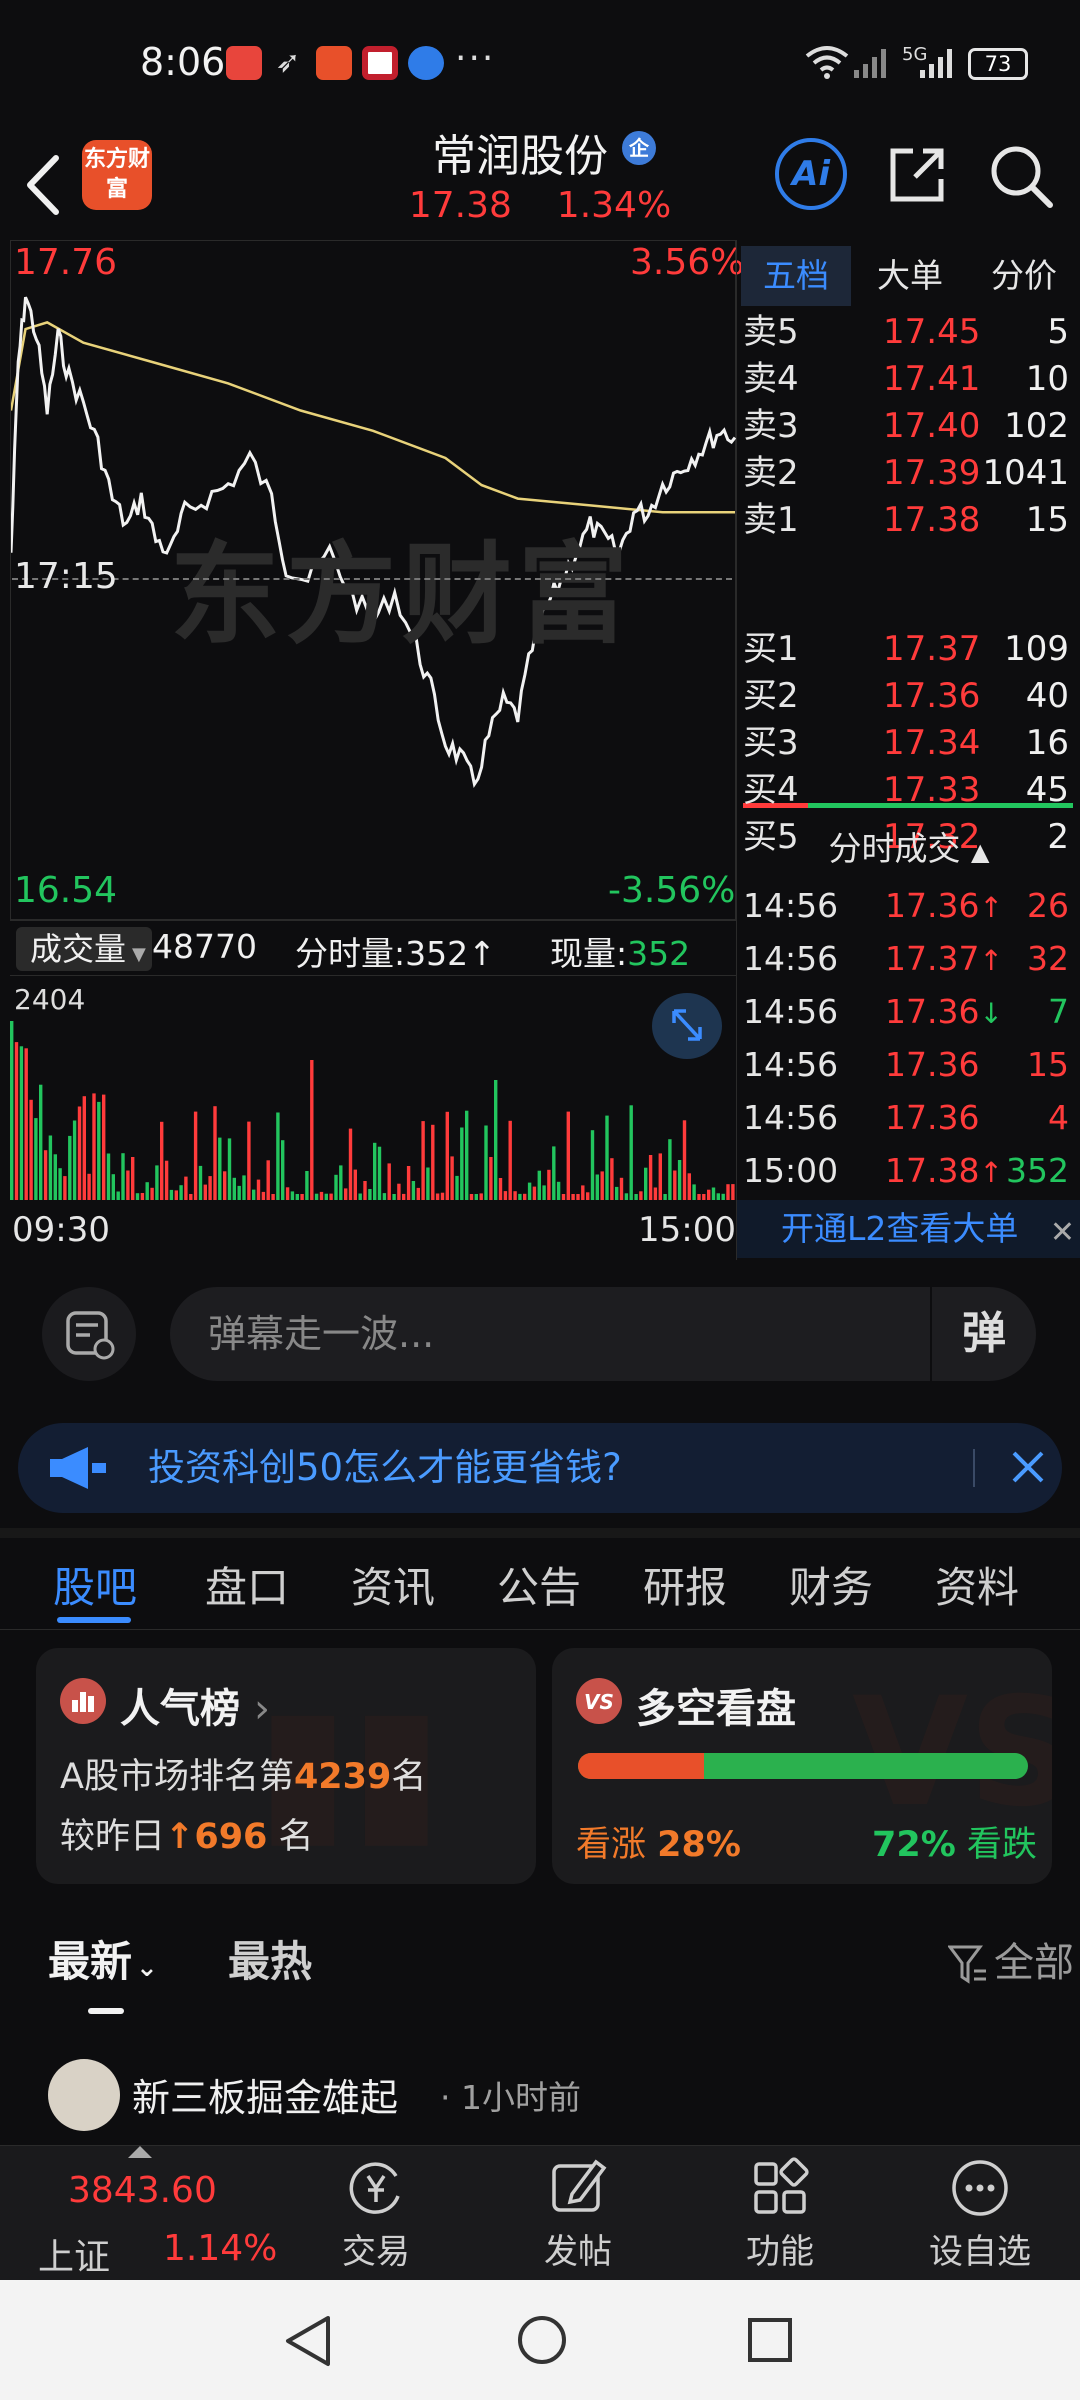 Image resolution: width=1080 pixels, height=2400 pixels. I want to click on tab-five-levels: 五档, so click(796, 276).